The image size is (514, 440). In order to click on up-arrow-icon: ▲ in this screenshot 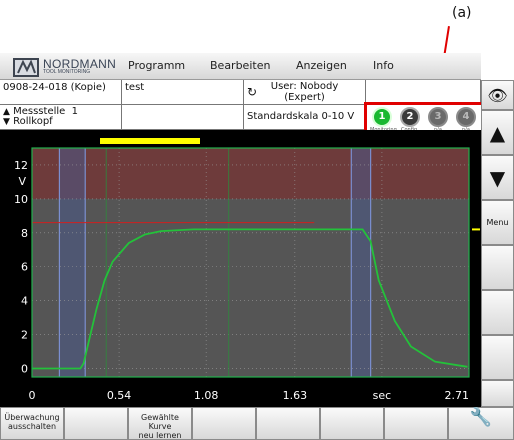, I will do `click(6, 112)`.